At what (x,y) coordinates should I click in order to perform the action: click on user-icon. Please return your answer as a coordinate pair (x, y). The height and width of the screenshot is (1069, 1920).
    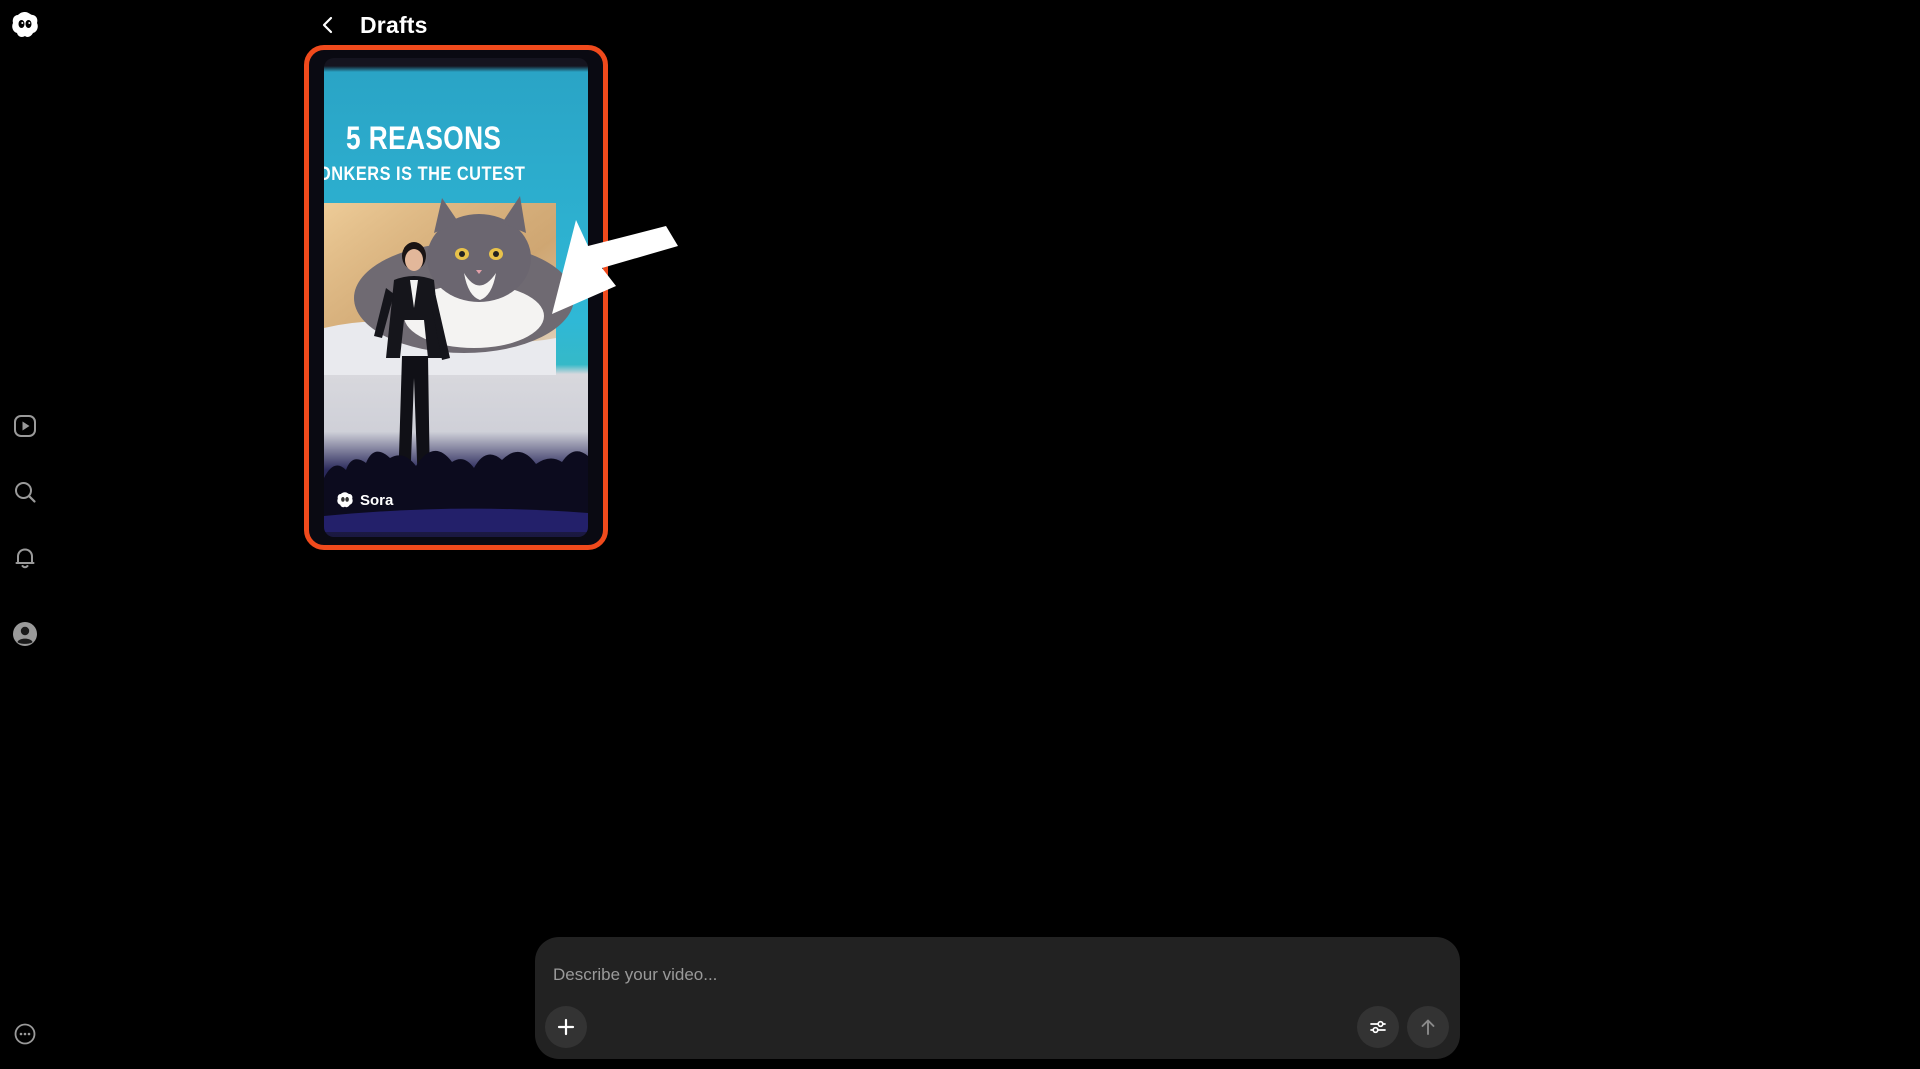
    Looking at the image, I should click on (25, 634).